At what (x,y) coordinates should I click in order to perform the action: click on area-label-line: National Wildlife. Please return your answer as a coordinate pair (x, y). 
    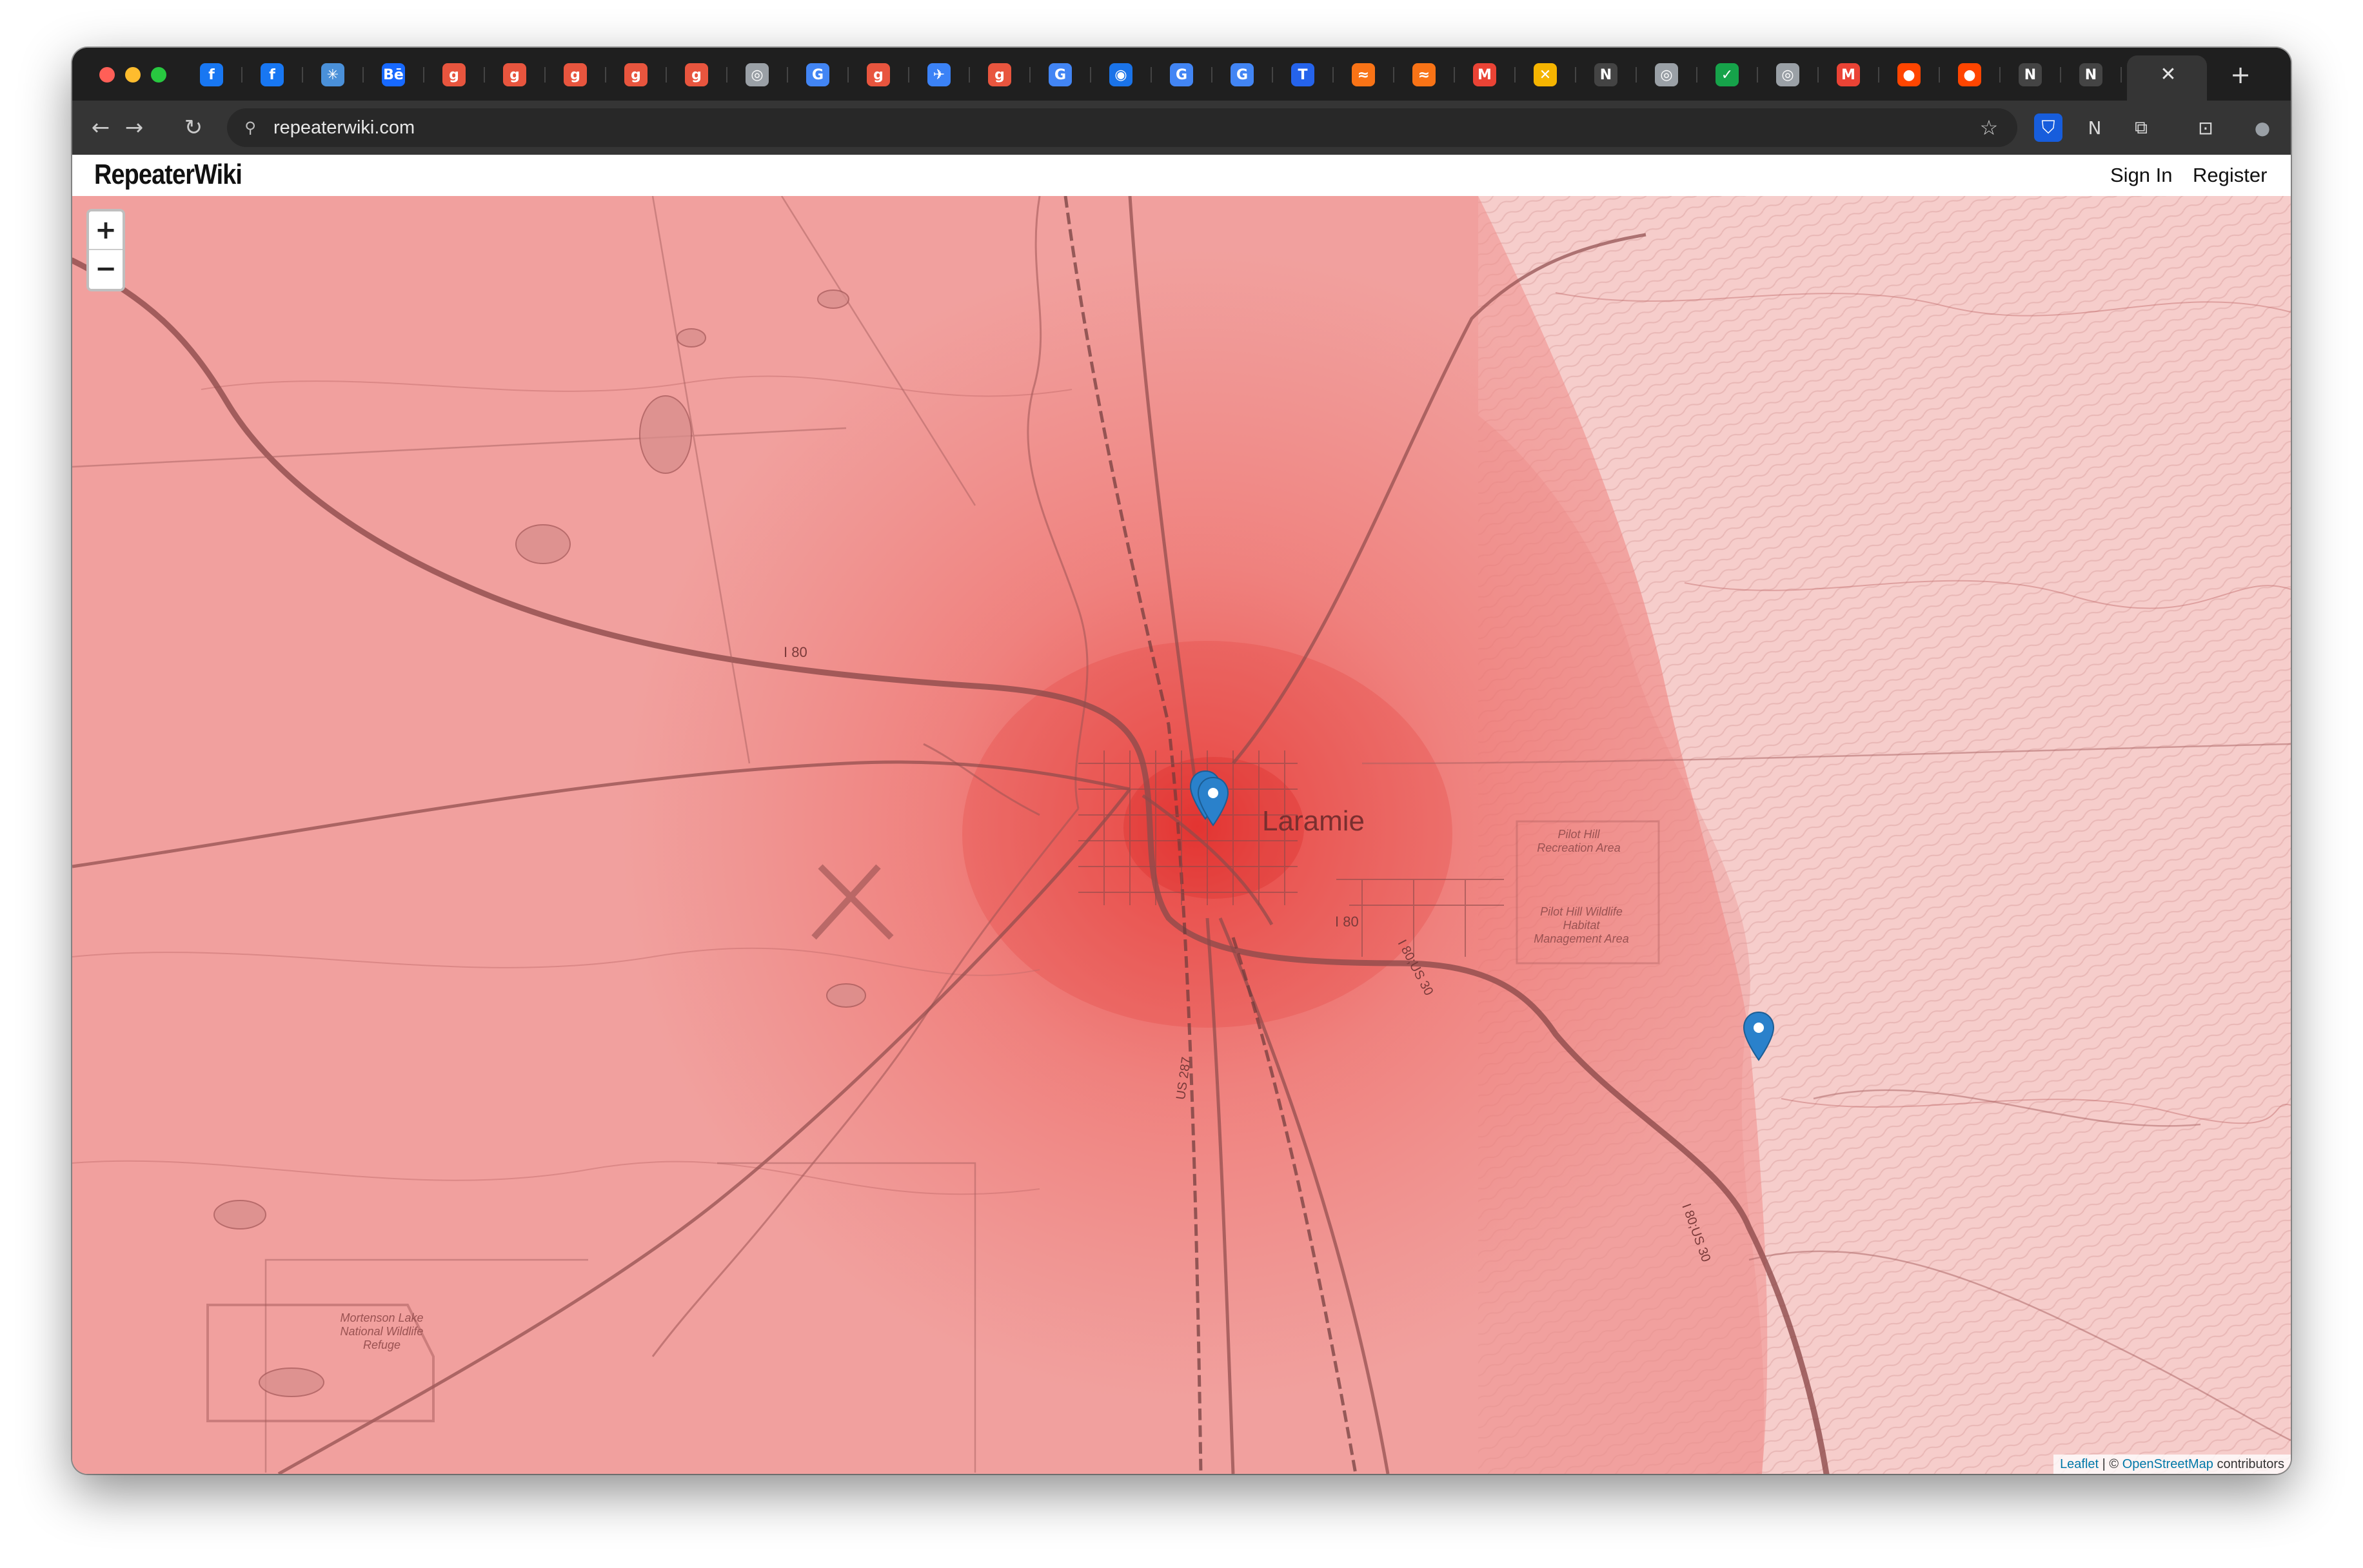
    Looking at the image, I should click on (382, 1331).